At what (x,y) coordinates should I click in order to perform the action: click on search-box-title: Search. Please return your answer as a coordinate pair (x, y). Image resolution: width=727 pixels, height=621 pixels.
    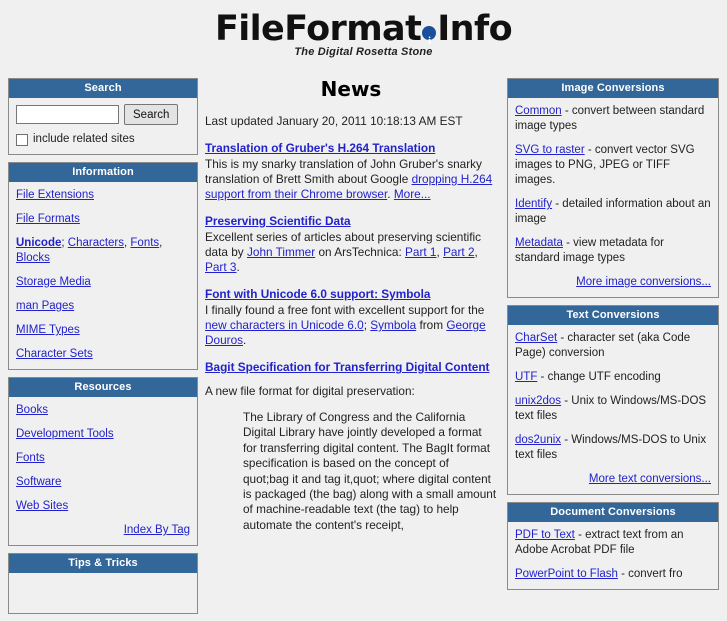
    Looking at the image, I should click on (103, 88).